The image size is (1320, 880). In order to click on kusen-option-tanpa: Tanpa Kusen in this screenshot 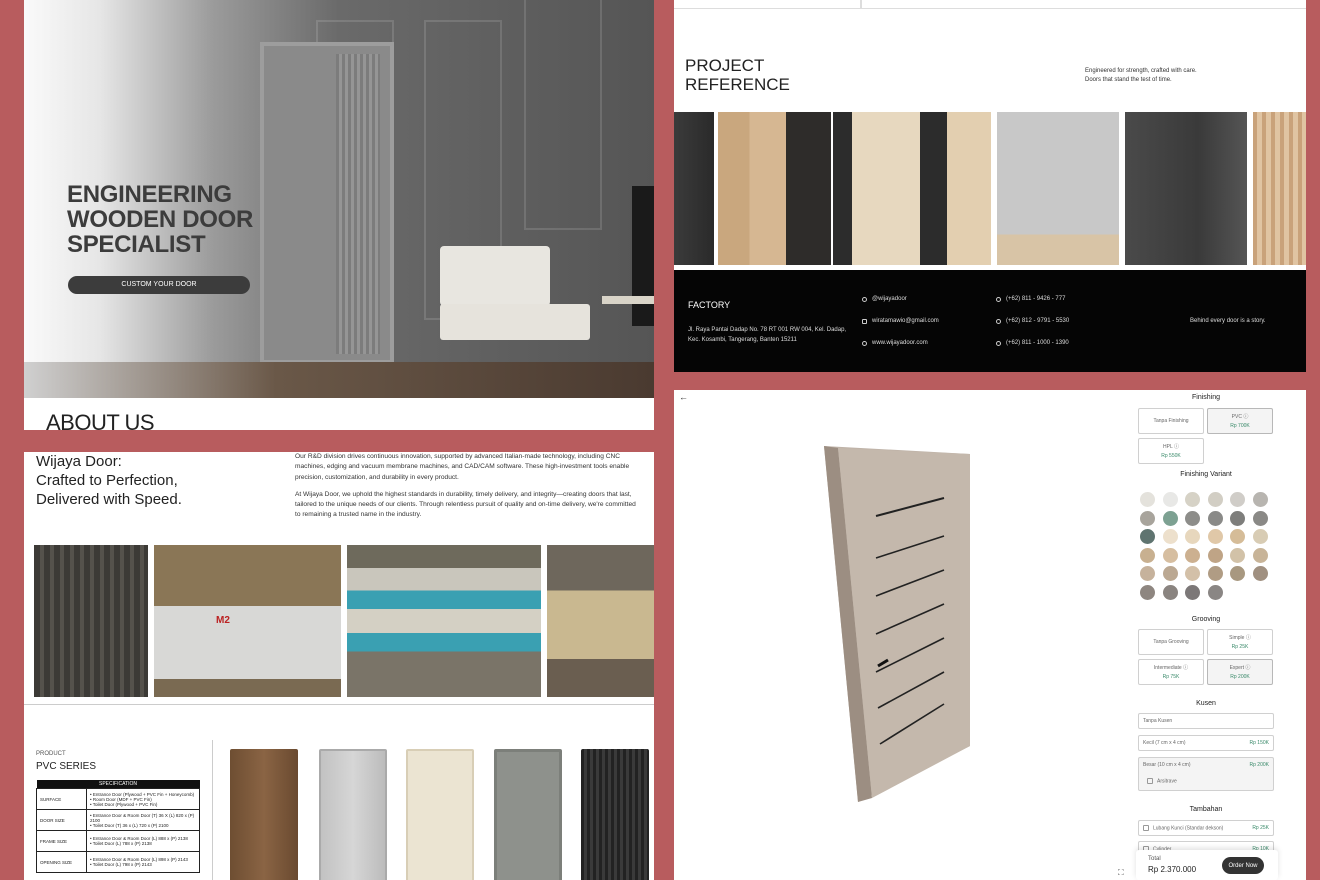, I will do `click(1206, 721)`.